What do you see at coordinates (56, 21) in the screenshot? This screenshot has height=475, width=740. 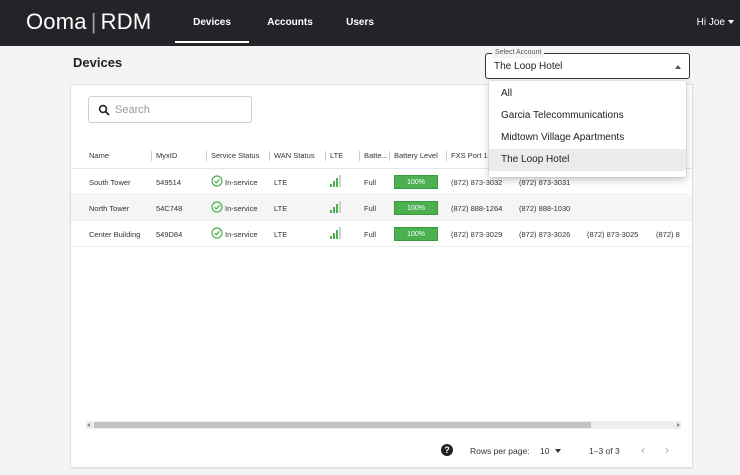 I see `brand-name: Ooma` at bounding box center [56, 21].